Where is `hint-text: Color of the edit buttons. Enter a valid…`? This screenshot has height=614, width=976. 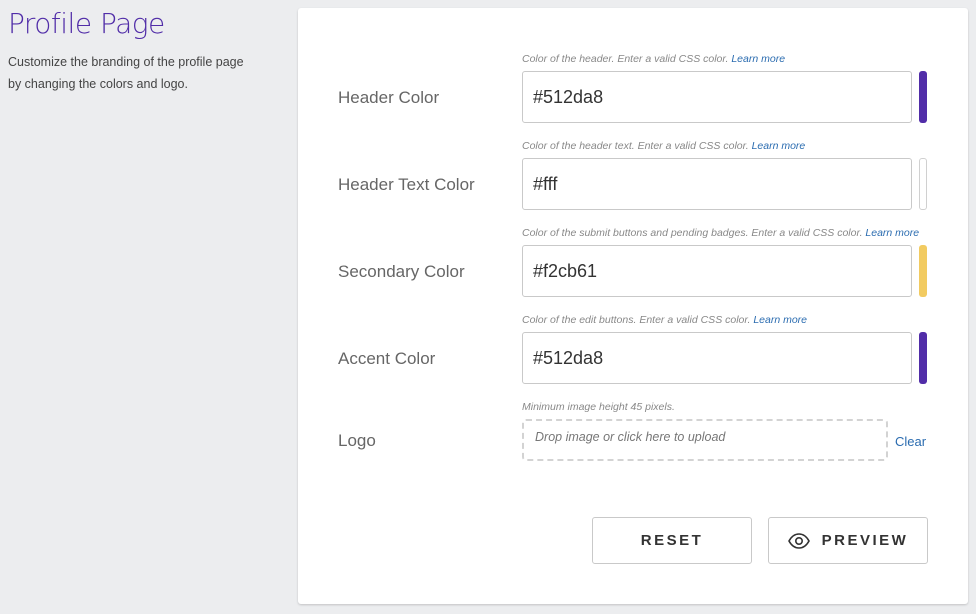
hint-text: Color of the edit buttons. Enter a valid… is located at coordinates (636, 320).